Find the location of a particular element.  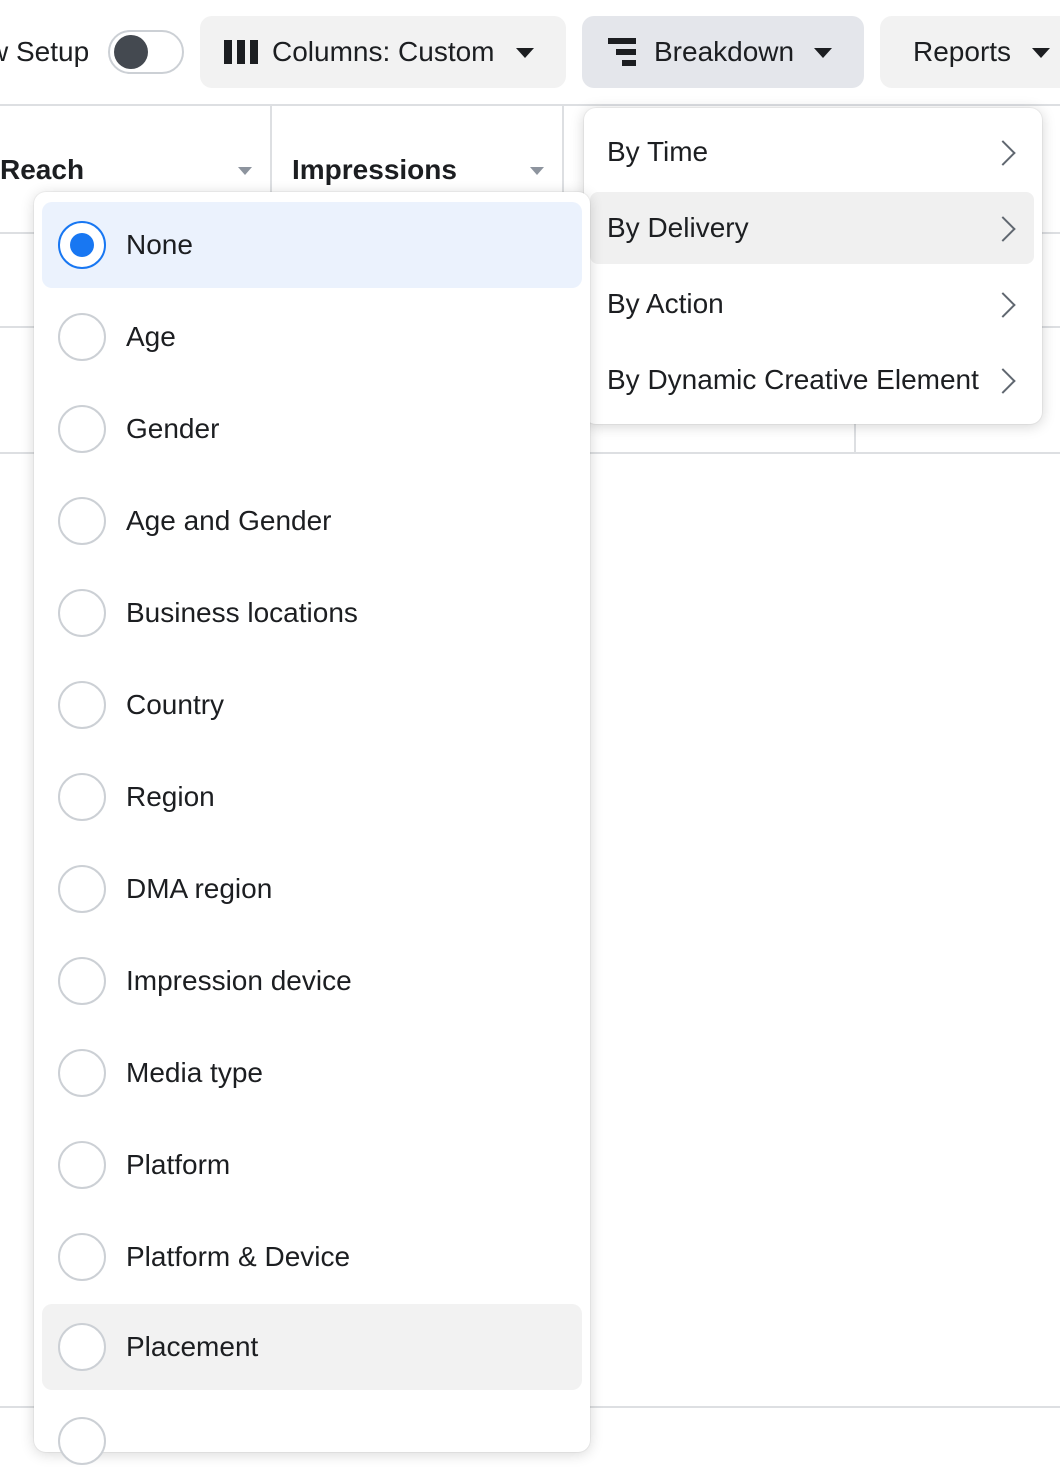

column-header-impressions: Impressions is located at coordinates (374, 170).